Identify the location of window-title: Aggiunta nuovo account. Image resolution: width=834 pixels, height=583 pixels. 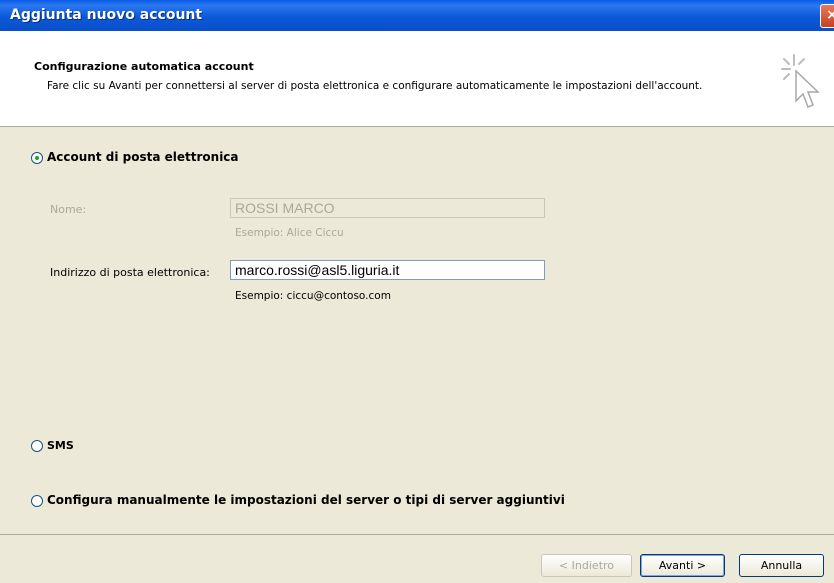
(106, 15).